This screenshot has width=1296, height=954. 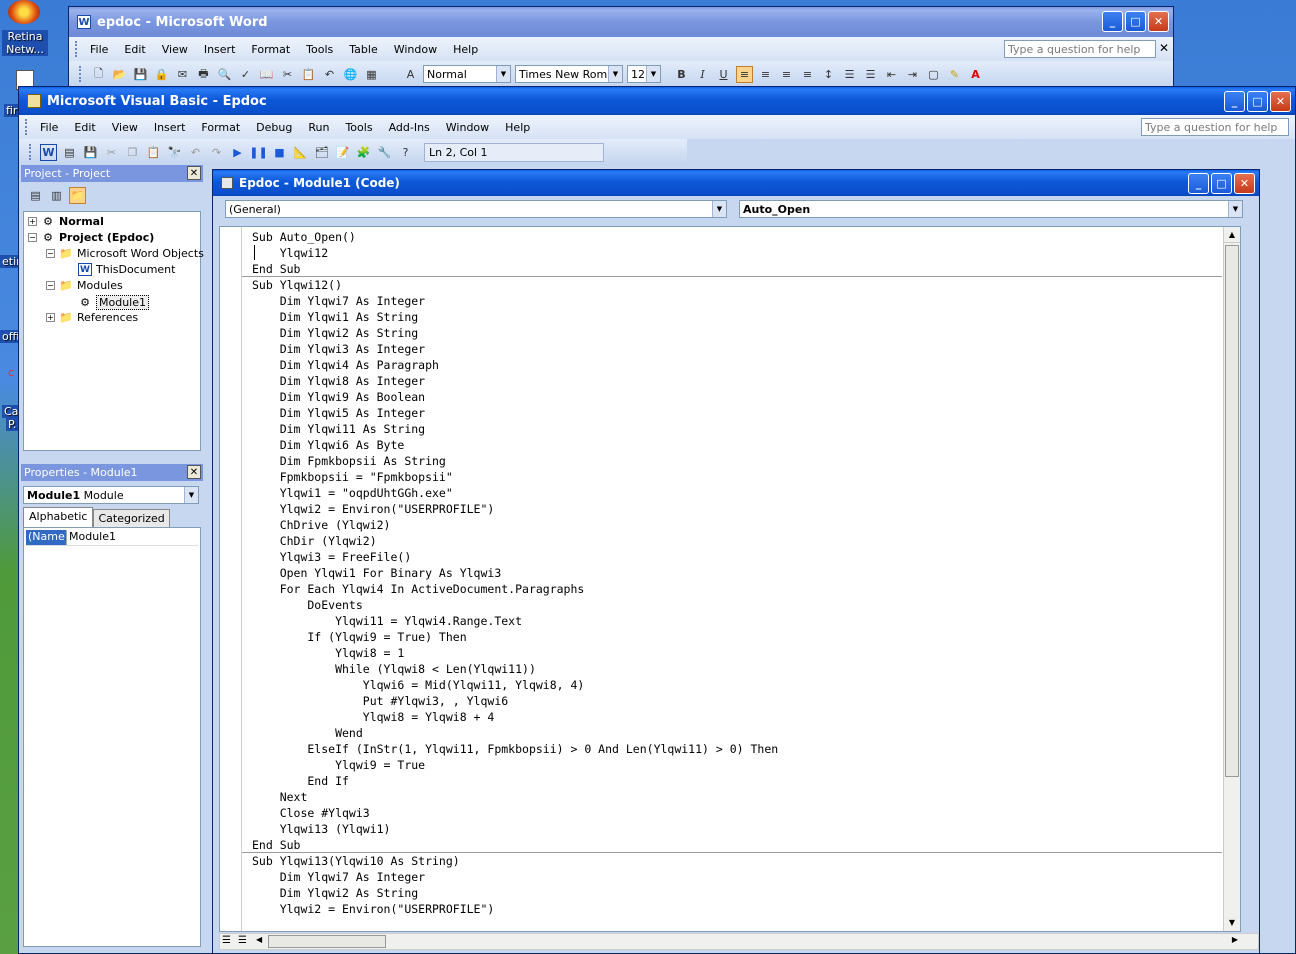 What do you see at coordinates (786, 74) in the screenshot?
I see `align-right-icon: ≡` at bounding box center [786, 74].